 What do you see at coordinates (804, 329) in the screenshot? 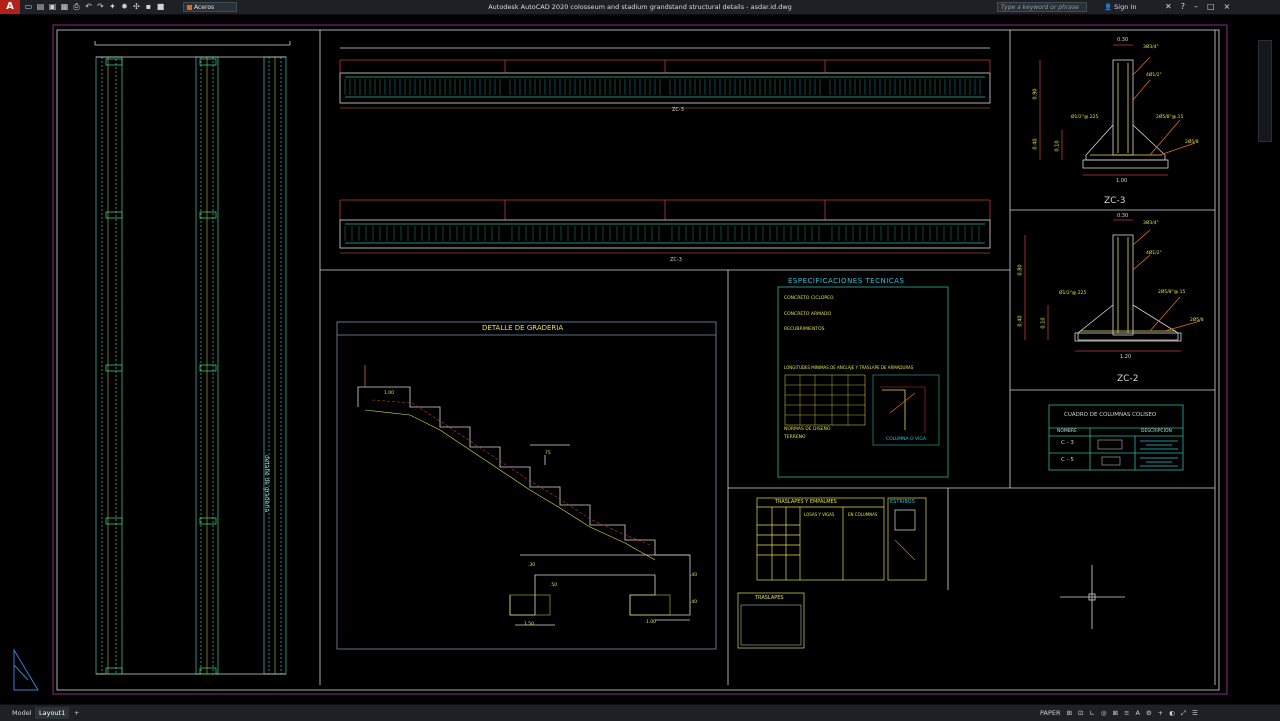
I see `specs-line-3: RECUBRIMIENTOS` at bounding box center [804, 329].